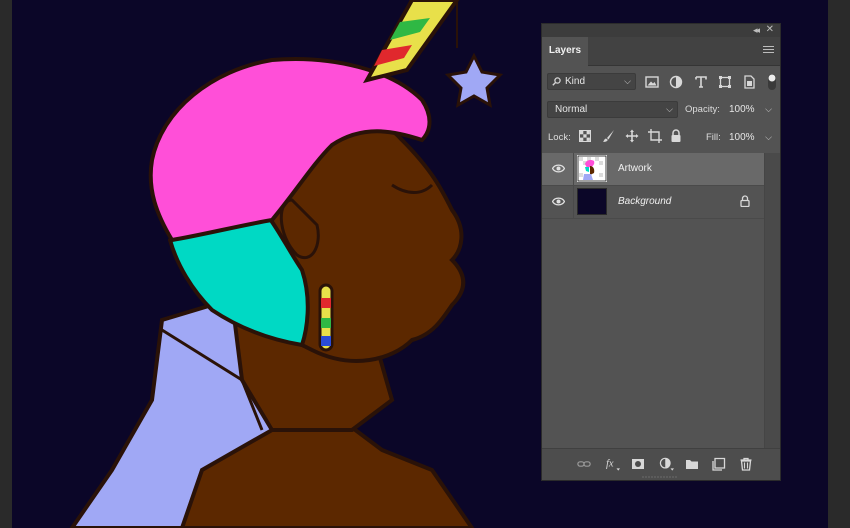  Describe the element at coordinates (559, 137) in the screenshot. I see `lock-label: Lock:` at that location.